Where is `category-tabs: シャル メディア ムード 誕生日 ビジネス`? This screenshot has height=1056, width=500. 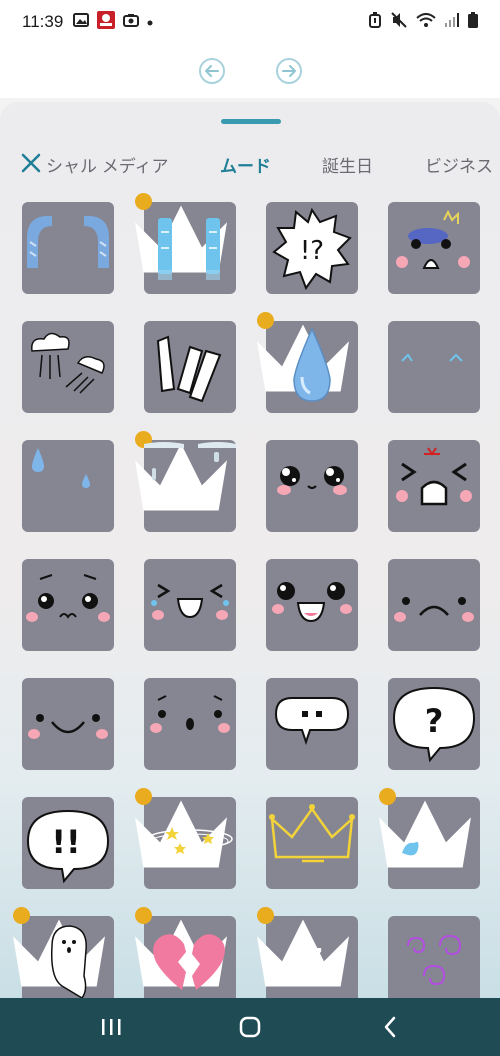
category-tabs: シャル メディア ムード 誕生日 ビジネス is located at coordinates (250, 164).